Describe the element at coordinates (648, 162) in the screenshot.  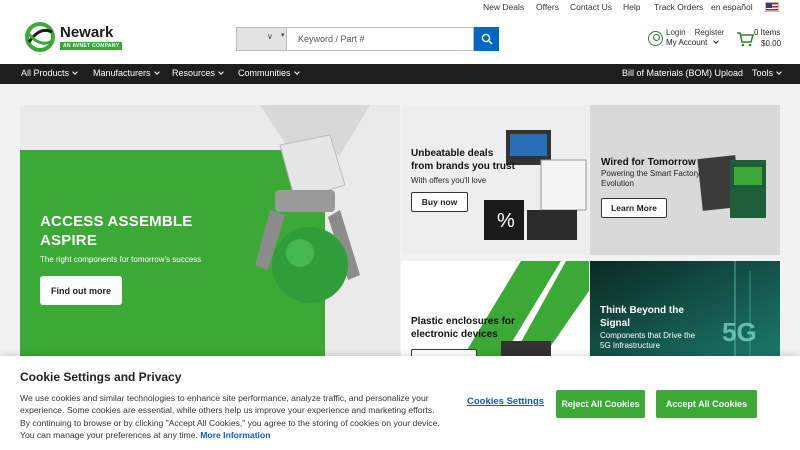
I see `promo-wired-title: Wired for Tomorrow` at that location.